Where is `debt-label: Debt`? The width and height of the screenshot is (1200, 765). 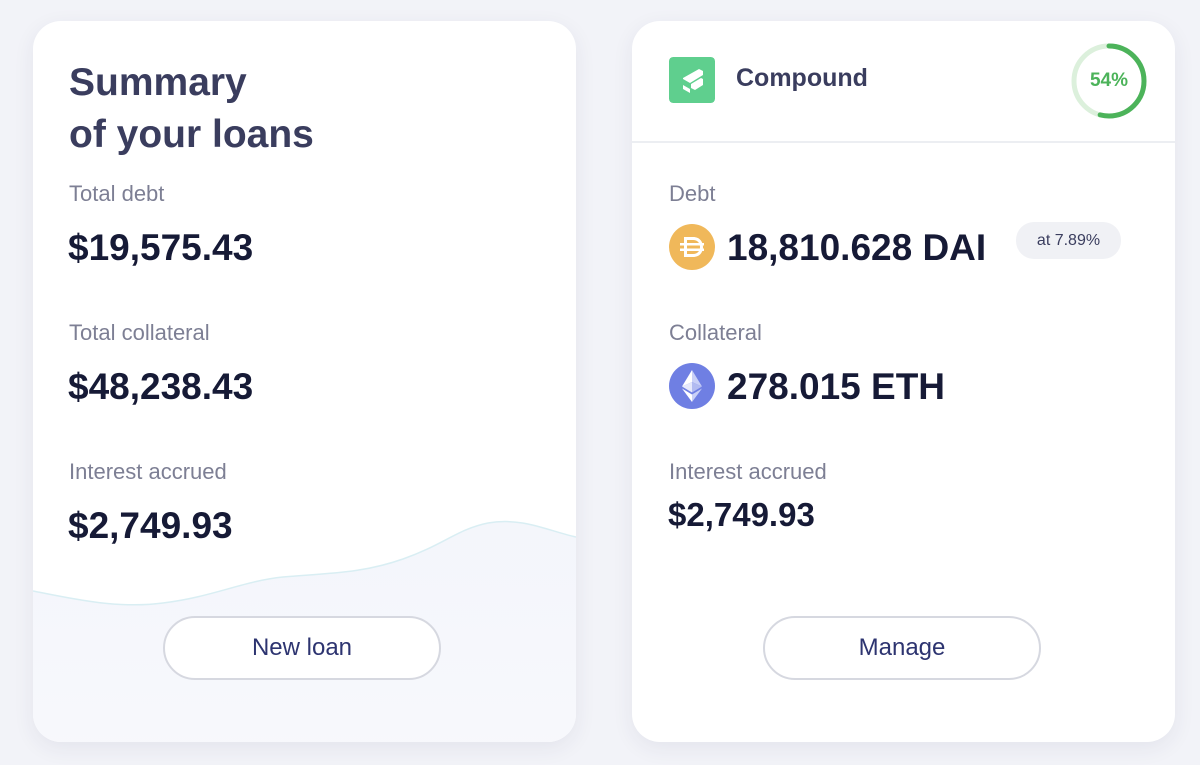 debt-label: Debt is located at coordinates (692, 193).